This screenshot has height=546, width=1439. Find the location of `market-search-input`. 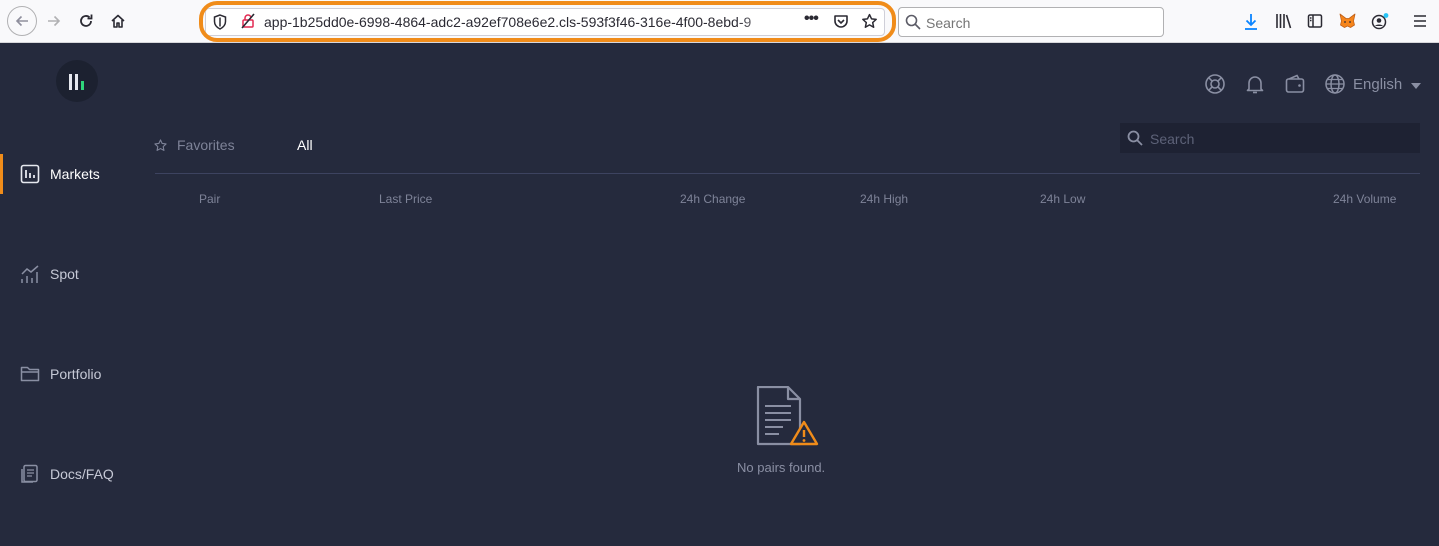

market-search-input is located at coordinates (1280, 139).